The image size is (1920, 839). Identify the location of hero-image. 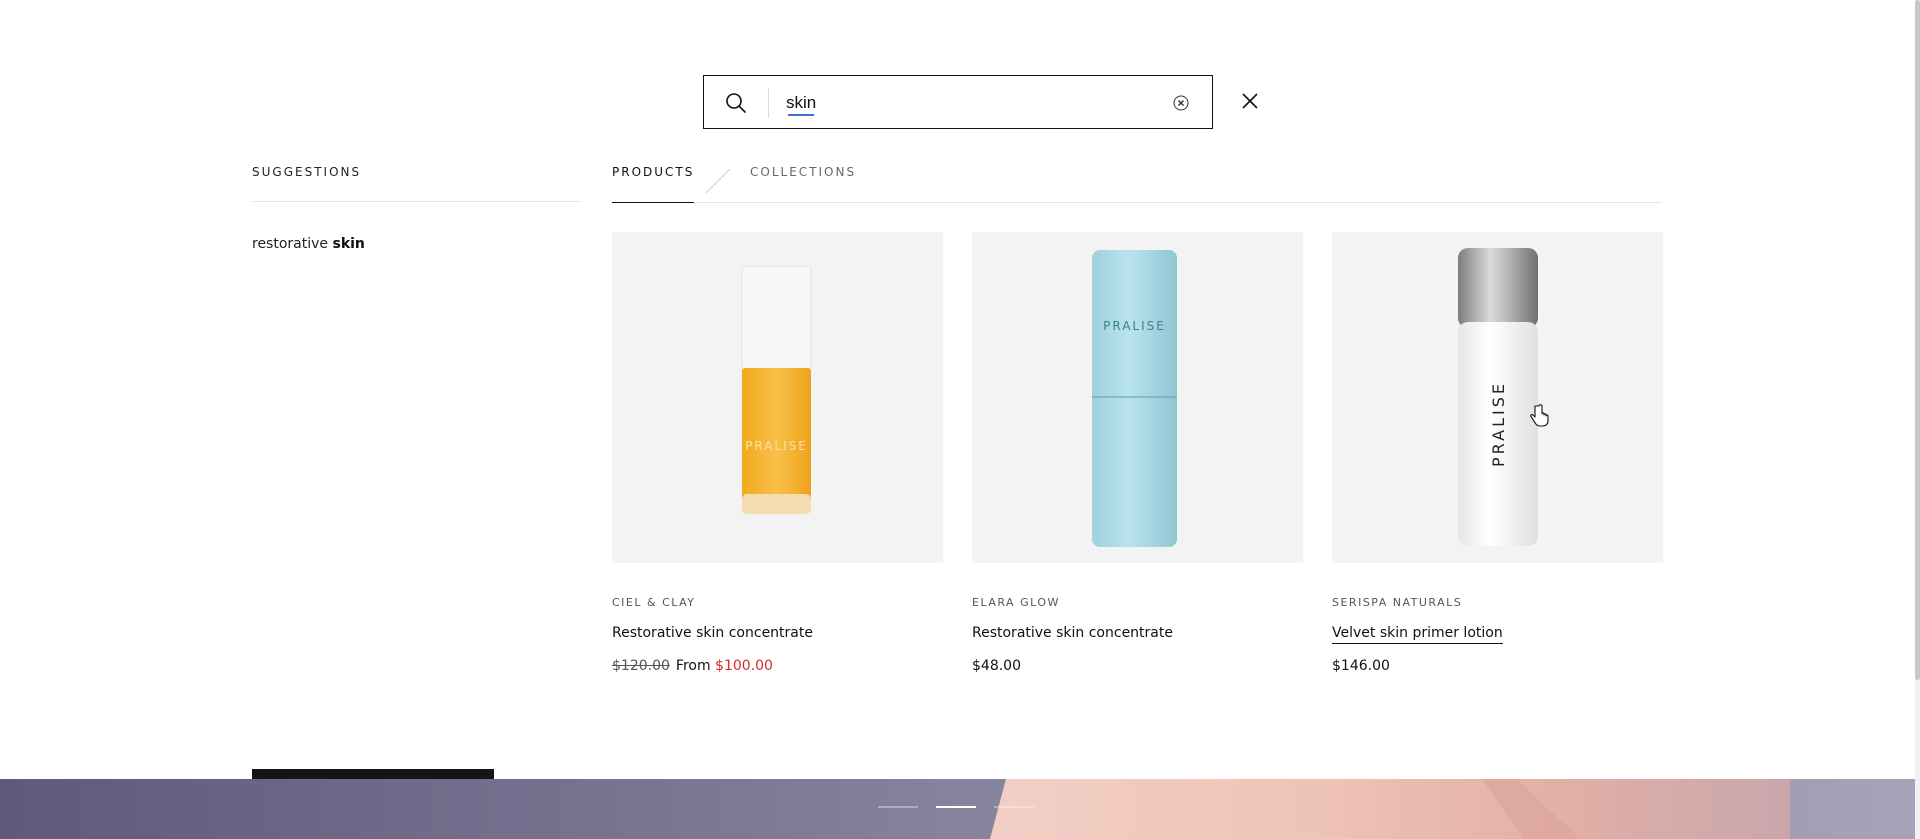
(1390, 809).